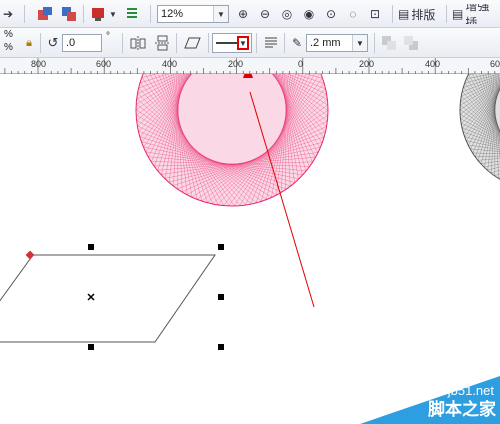  I want to click on launcher-icon, so click(98, 14).